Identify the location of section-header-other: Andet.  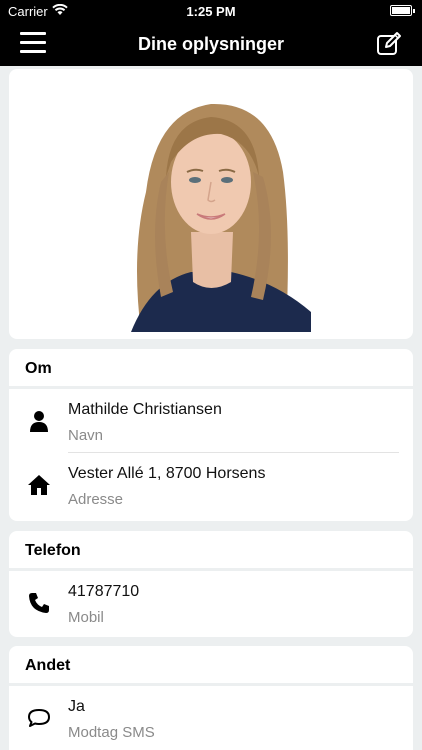
(211, 666).